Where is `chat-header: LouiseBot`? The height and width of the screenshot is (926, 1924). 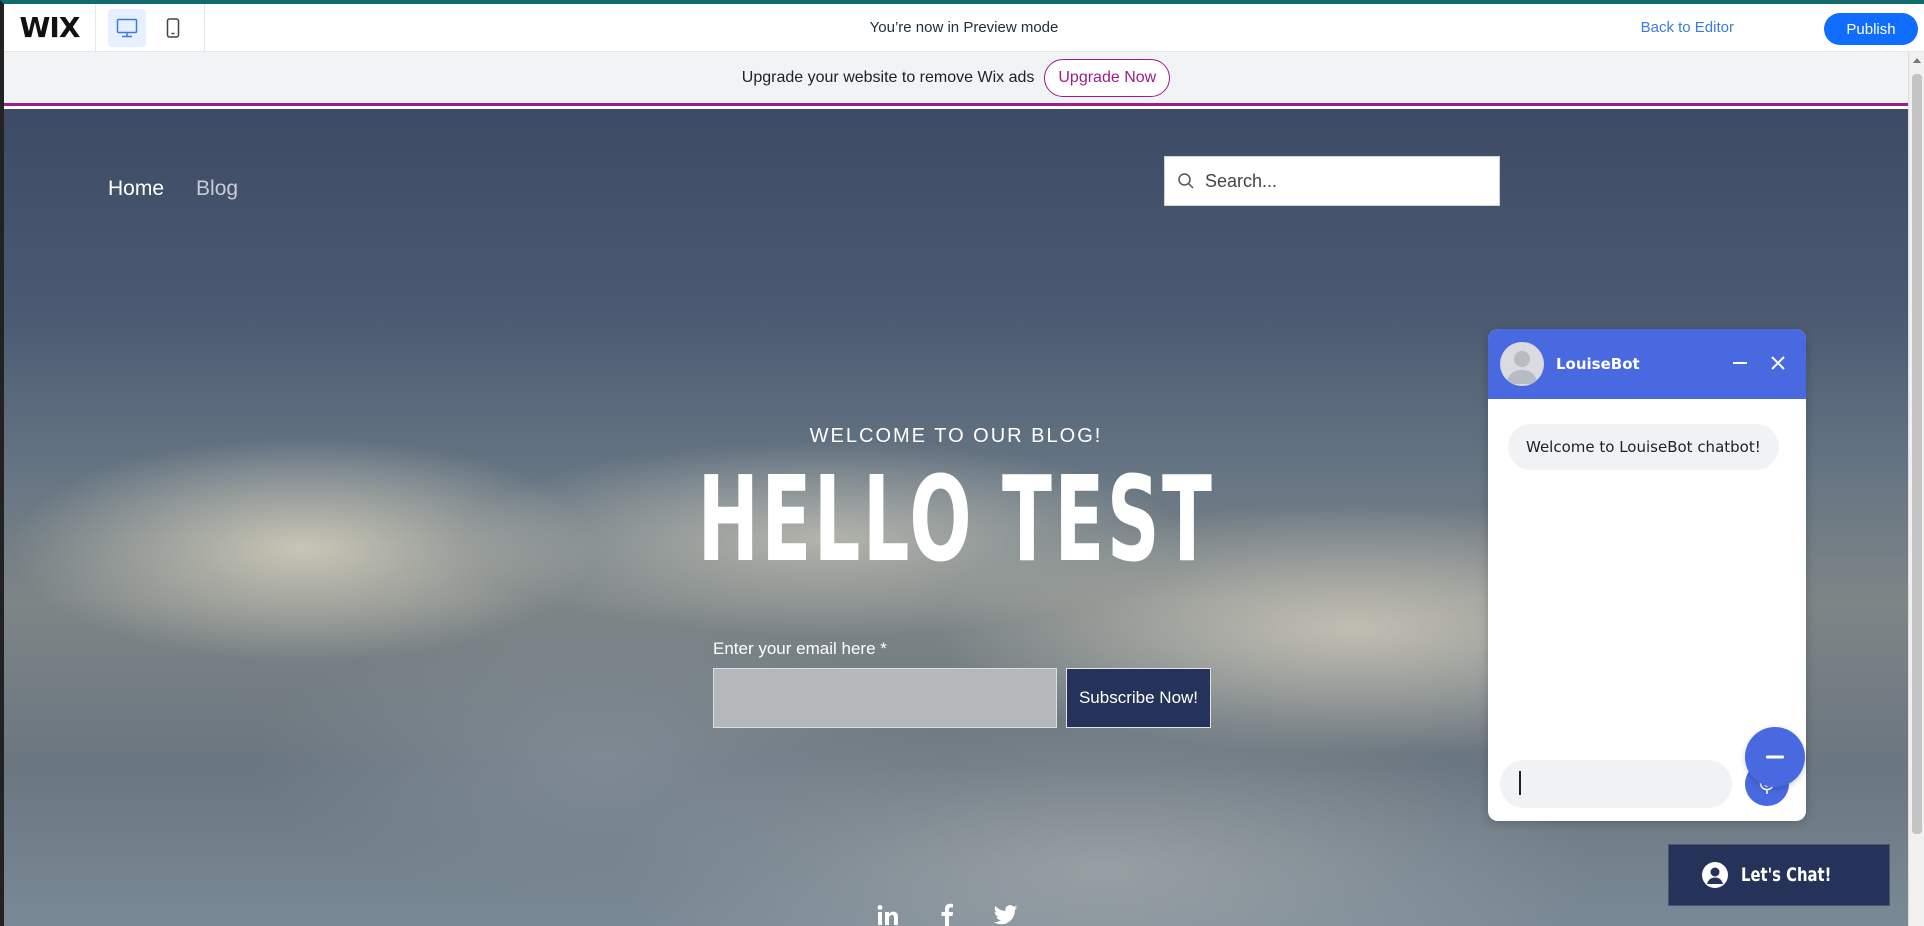
chat-header: LouiseBot is located at coordinates (1647, 364).